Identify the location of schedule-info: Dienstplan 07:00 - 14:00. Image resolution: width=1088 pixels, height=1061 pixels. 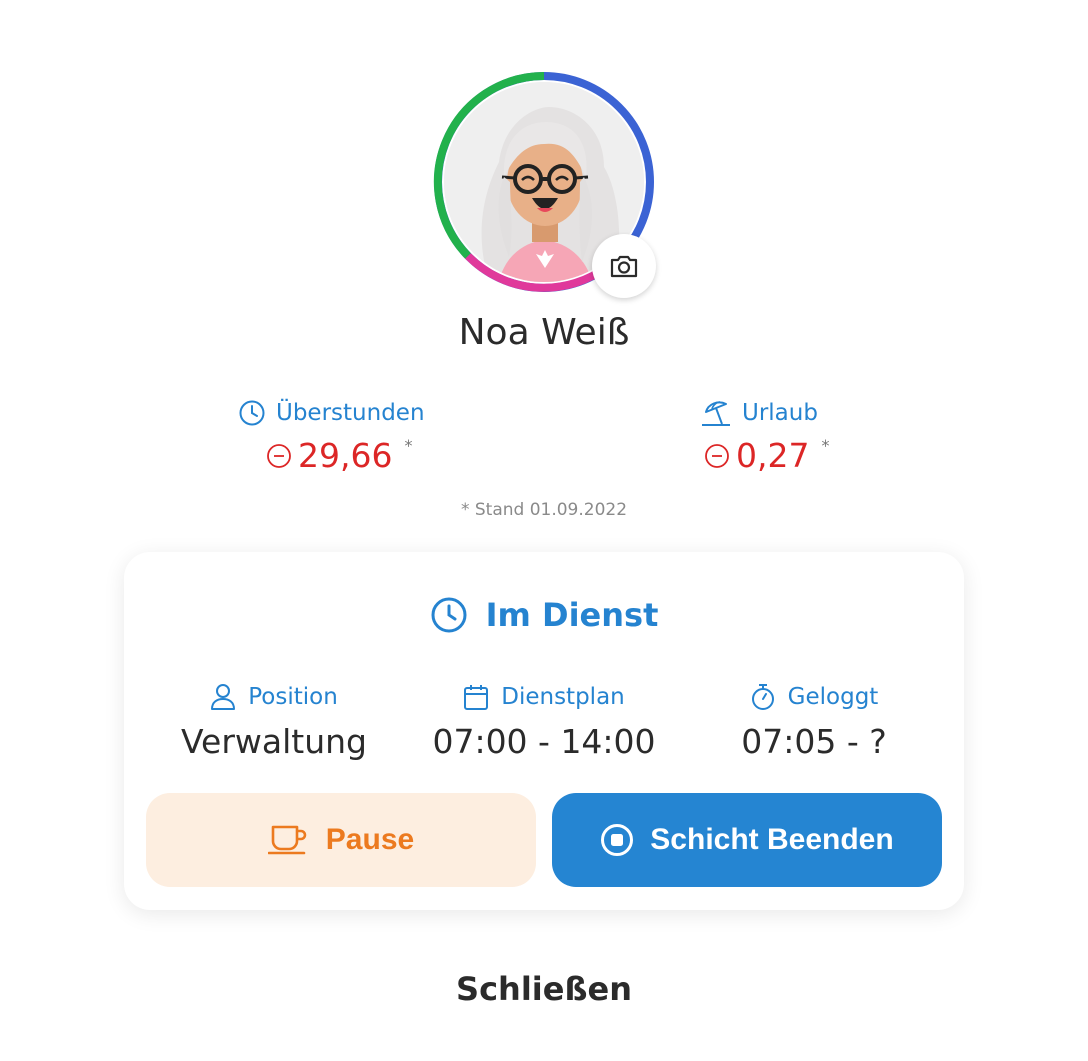
(544, 720).